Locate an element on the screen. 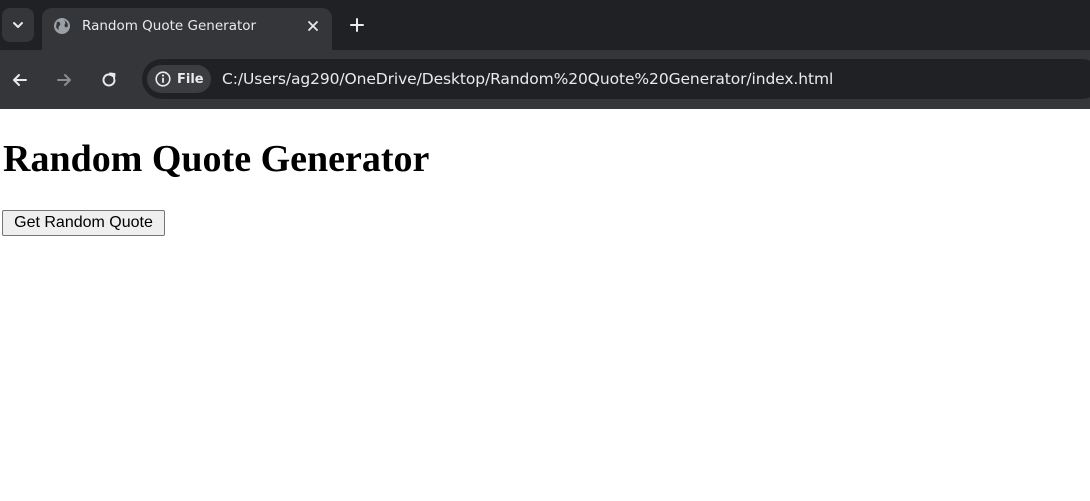  plus-icon is located at coordinates (357, 25).